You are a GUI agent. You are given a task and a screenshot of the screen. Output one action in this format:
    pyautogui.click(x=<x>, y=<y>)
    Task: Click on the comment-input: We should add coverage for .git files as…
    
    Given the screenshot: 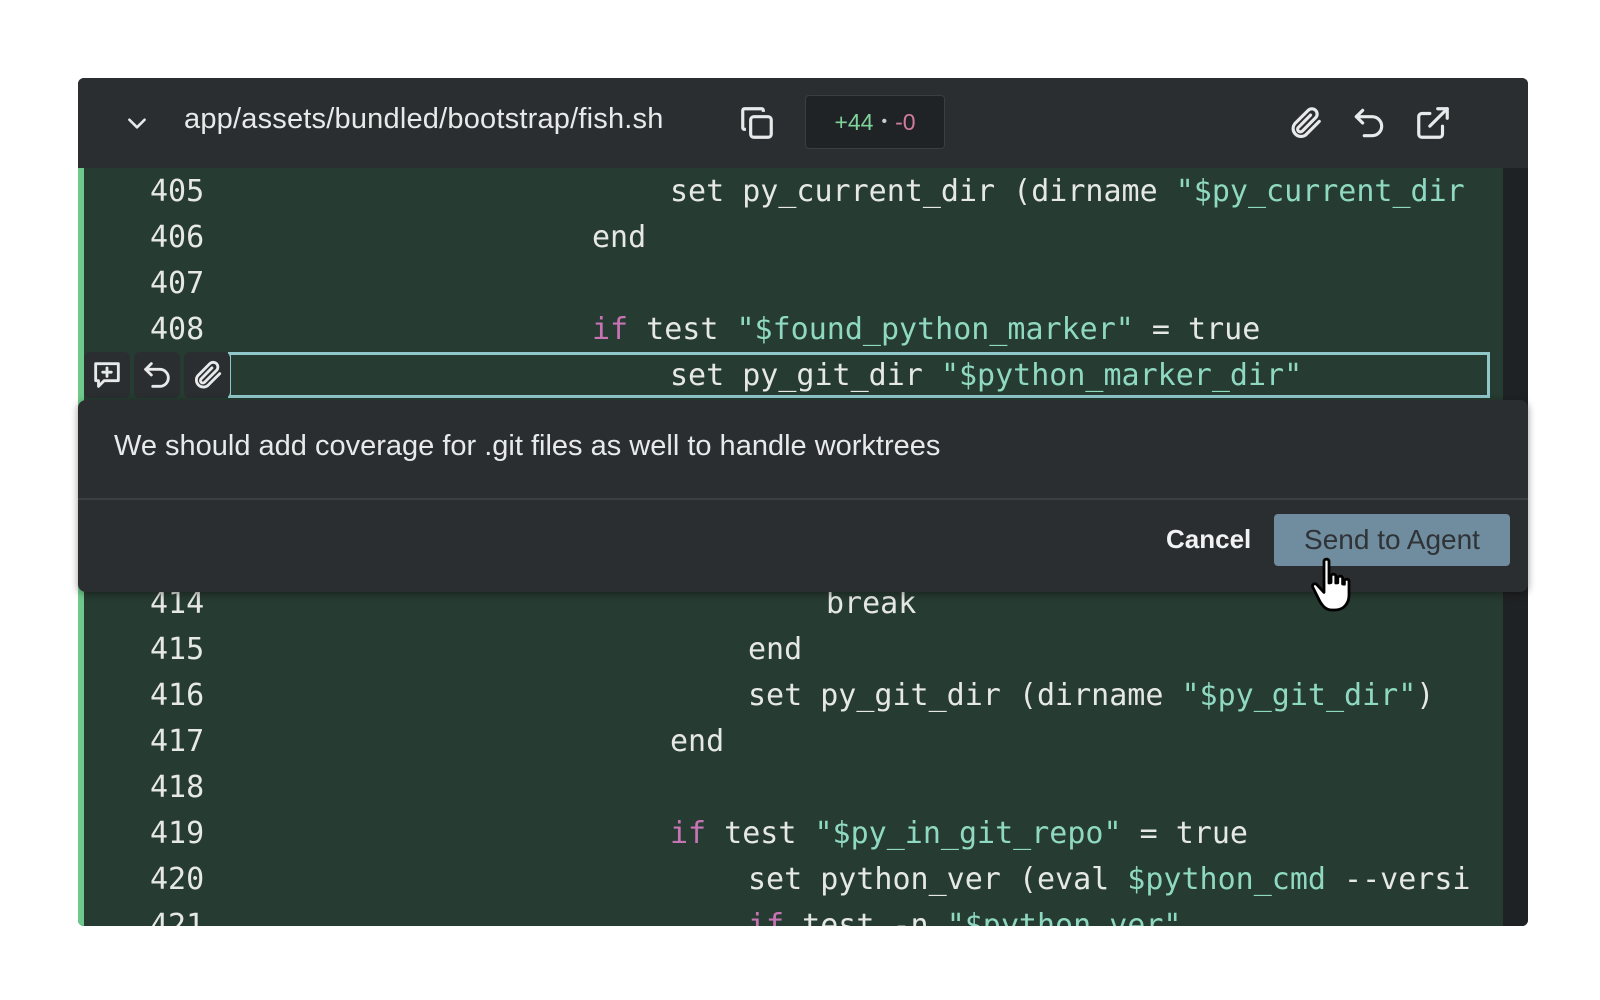 What is the action you would take?
    pyautogui.click(x=527, y=446)
    